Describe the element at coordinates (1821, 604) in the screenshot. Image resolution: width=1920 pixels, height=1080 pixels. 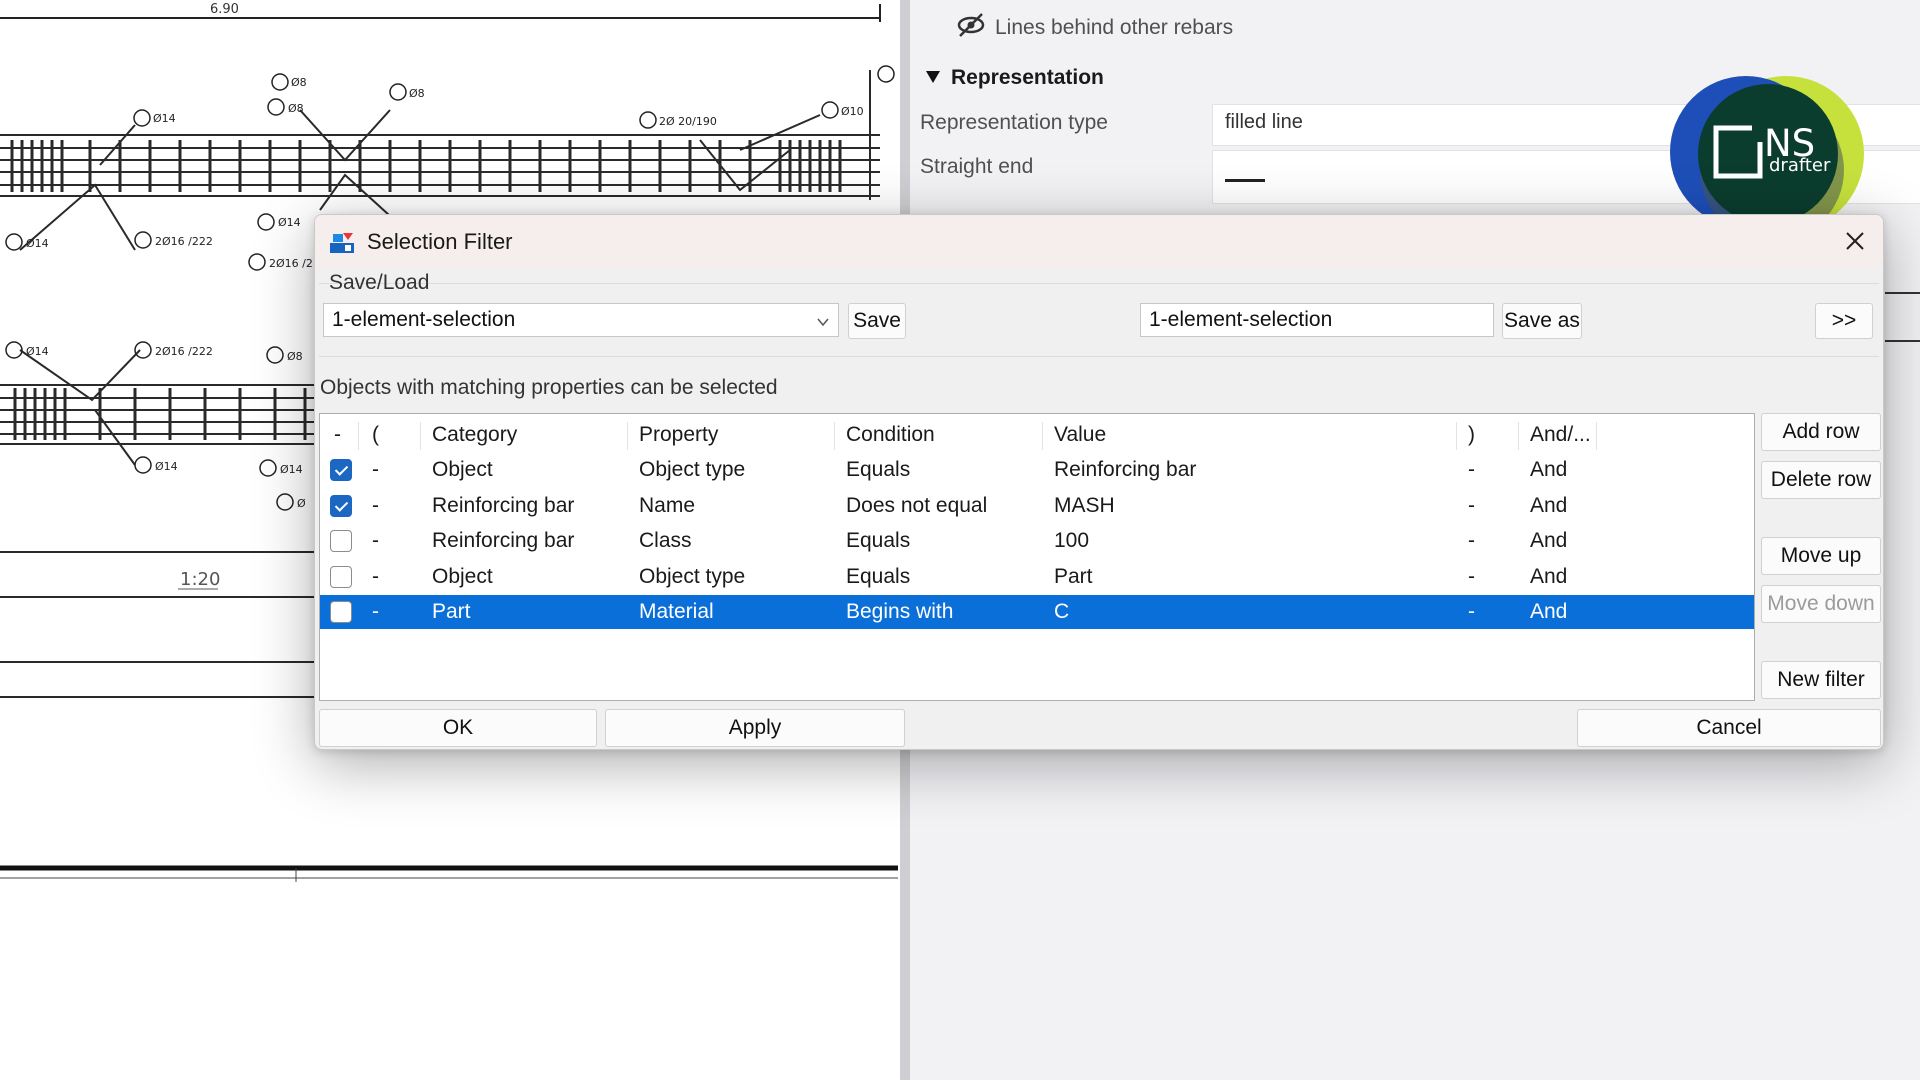
I see `move-down-button: Move down` at that location.